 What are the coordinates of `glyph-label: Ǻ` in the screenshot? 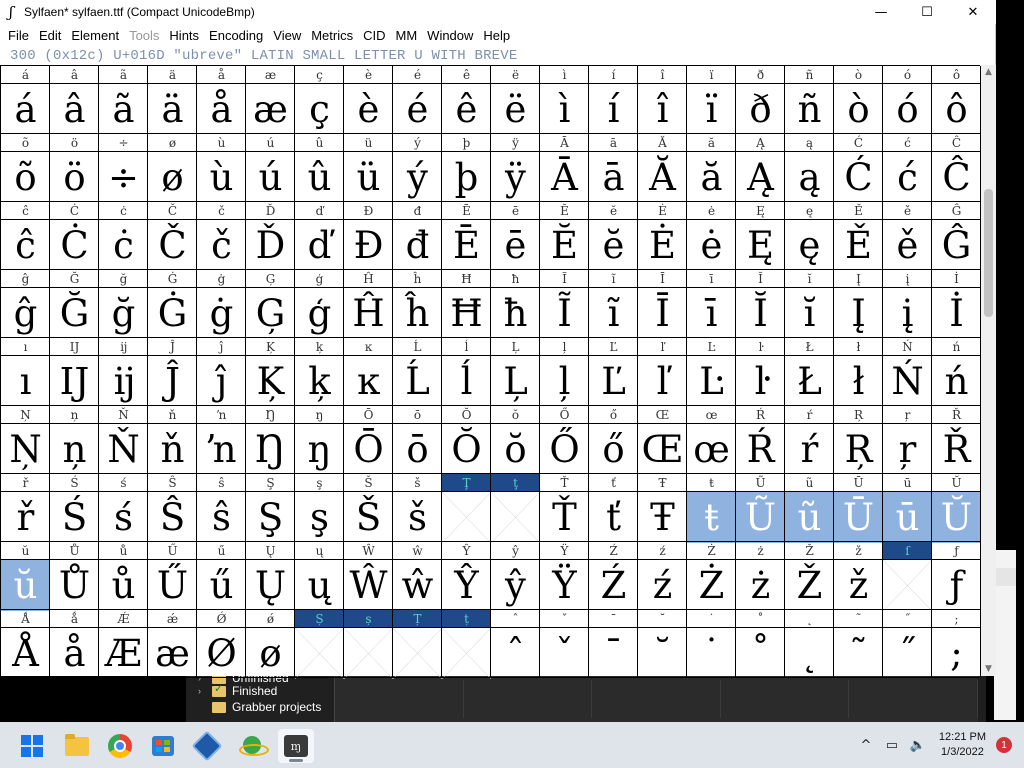 It's located at (25, 618).